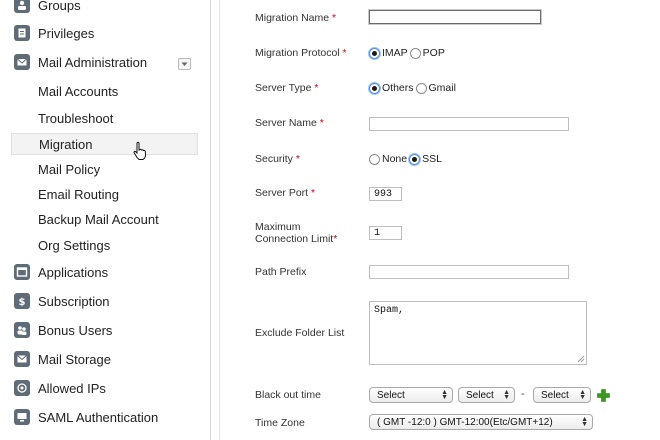 The height and width of the screenshot is (440, 660). I want to click on sidebar-item-mail-storage: Mail Storage, so click(107, 359).